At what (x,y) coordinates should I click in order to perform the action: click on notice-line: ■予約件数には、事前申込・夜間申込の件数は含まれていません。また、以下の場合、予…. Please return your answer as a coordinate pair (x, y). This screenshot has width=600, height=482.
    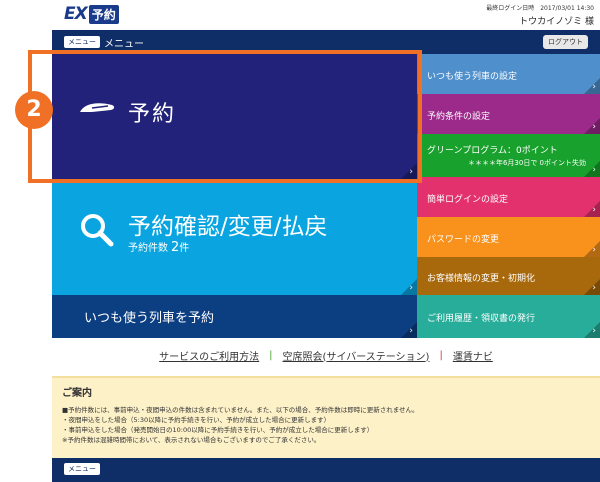
    Looking at the image, I should click on (240, 410).